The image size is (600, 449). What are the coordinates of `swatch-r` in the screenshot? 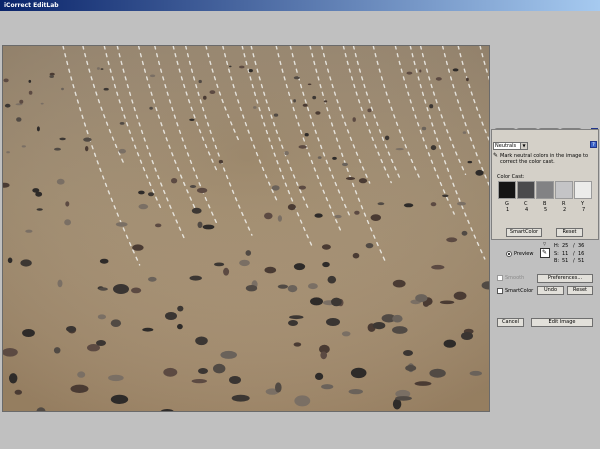 It's located at (564, 190).